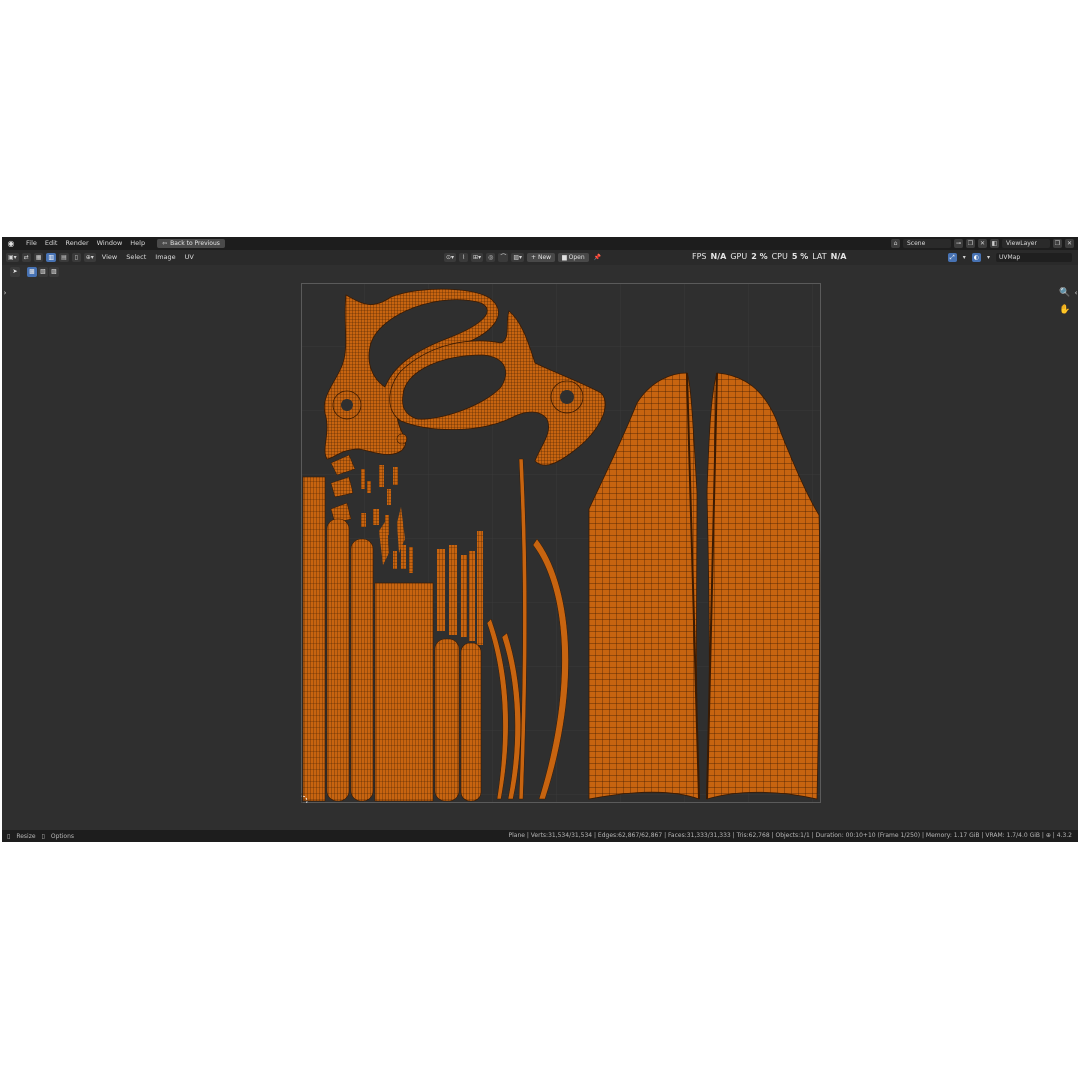  I want to click on menu-uv: UV, so click(189, 257).